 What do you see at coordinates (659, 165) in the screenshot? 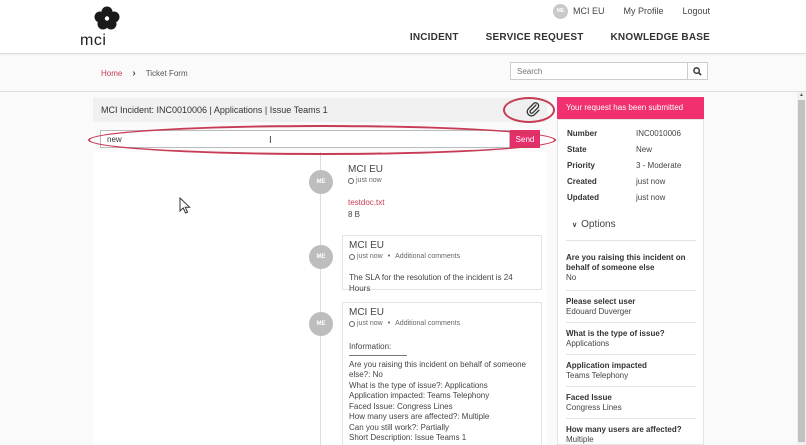
I see `detail-value: 3 - Moderate` at bounding box center [659, 165].